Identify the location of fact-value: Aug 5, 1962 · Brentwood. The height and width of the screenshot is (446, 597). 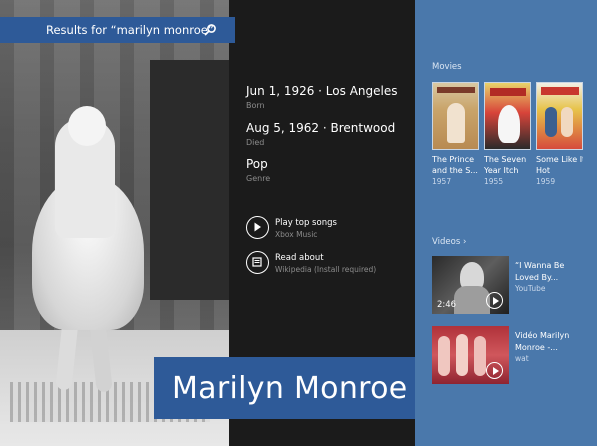
(321, 128).